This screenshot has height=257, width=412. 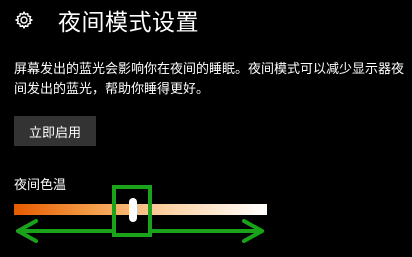 What do you see at coordinates (40, 185) in the screenshot?
I see `color-temperature-label: 夜间色温` at bounding box center [40, 185].